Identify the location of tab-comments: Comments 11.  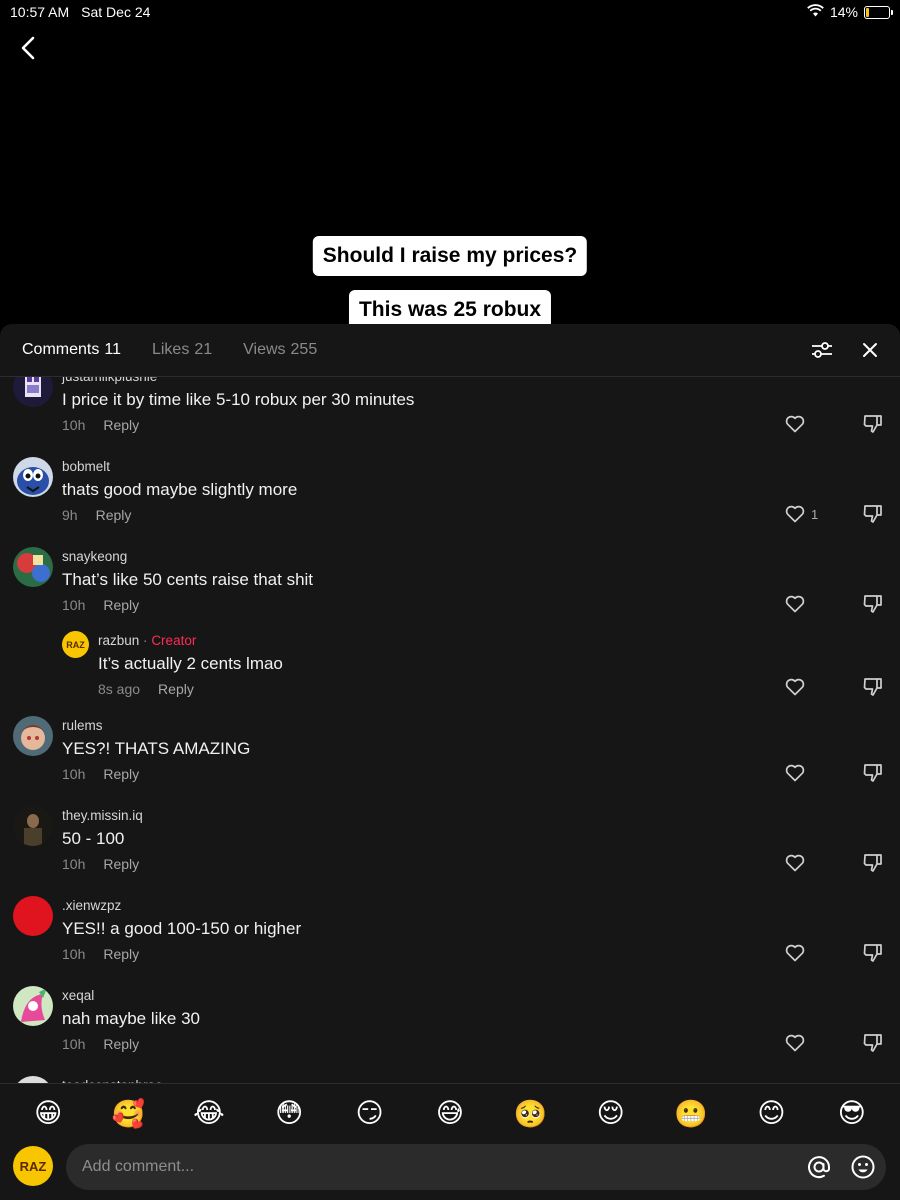
(71, 350).